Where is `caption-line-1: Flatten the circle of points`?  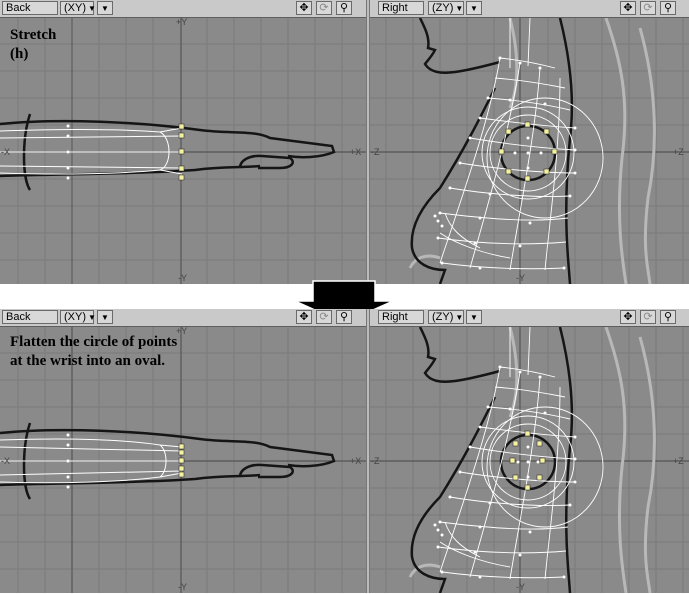
caption-line-1: Flatten the circle of points is located at coordinates (94, 342).